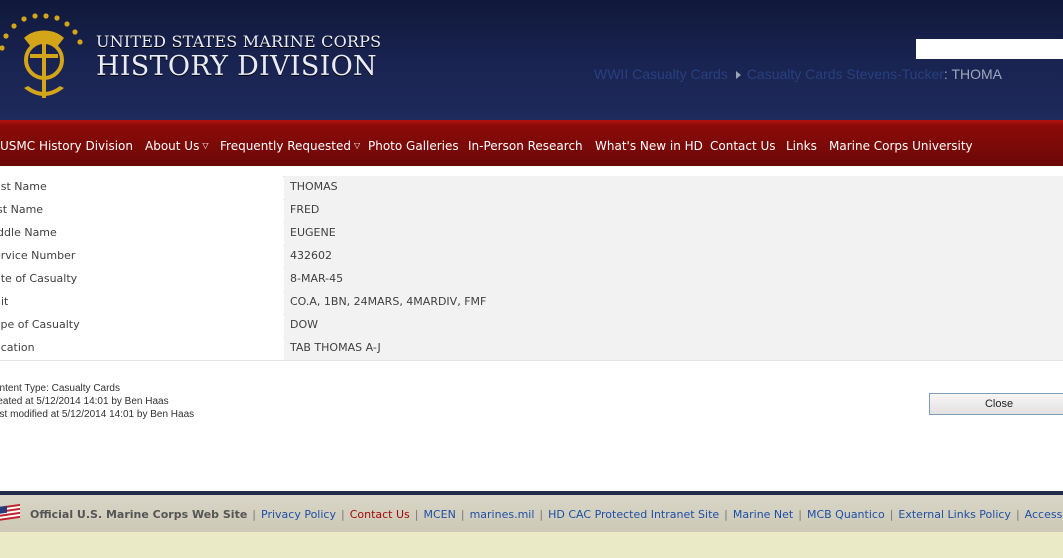 The image size is (1063, 558). What do you see at coordinates (901, 146) in the screenshot?
I see `nav-marine-corps-university: Marine Corps University` at bounding box center [901, 146].